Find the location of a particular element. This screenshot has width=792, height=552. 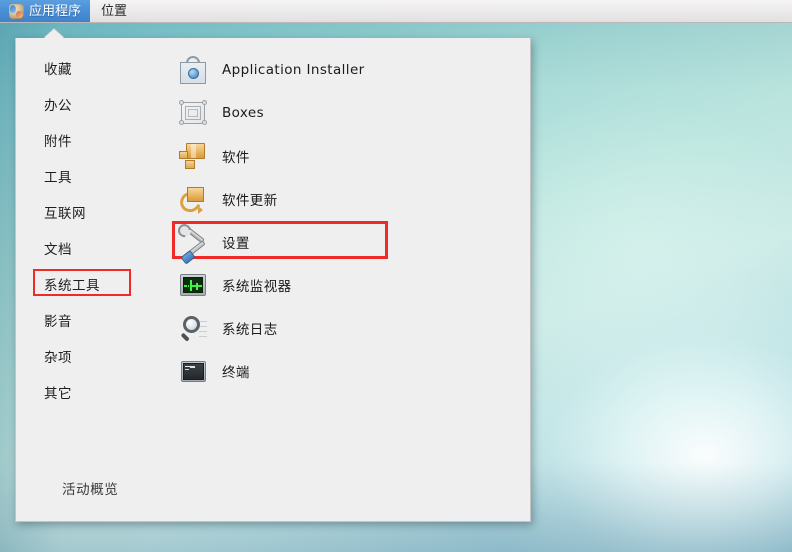

app-item-label: Boxes is located at coordinates (243, 112).